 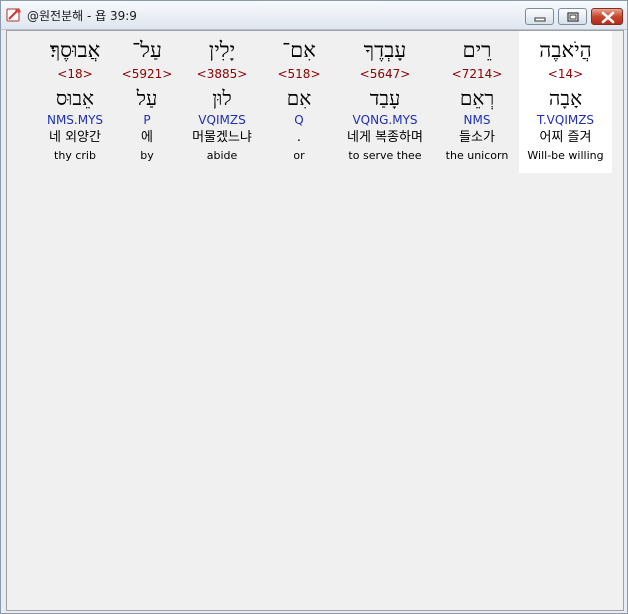 What do you see at coordinates (565, 137) in the screenshot?
I see `korean-gloss: 어찌 즐겨` at bounding box center [565, 137].